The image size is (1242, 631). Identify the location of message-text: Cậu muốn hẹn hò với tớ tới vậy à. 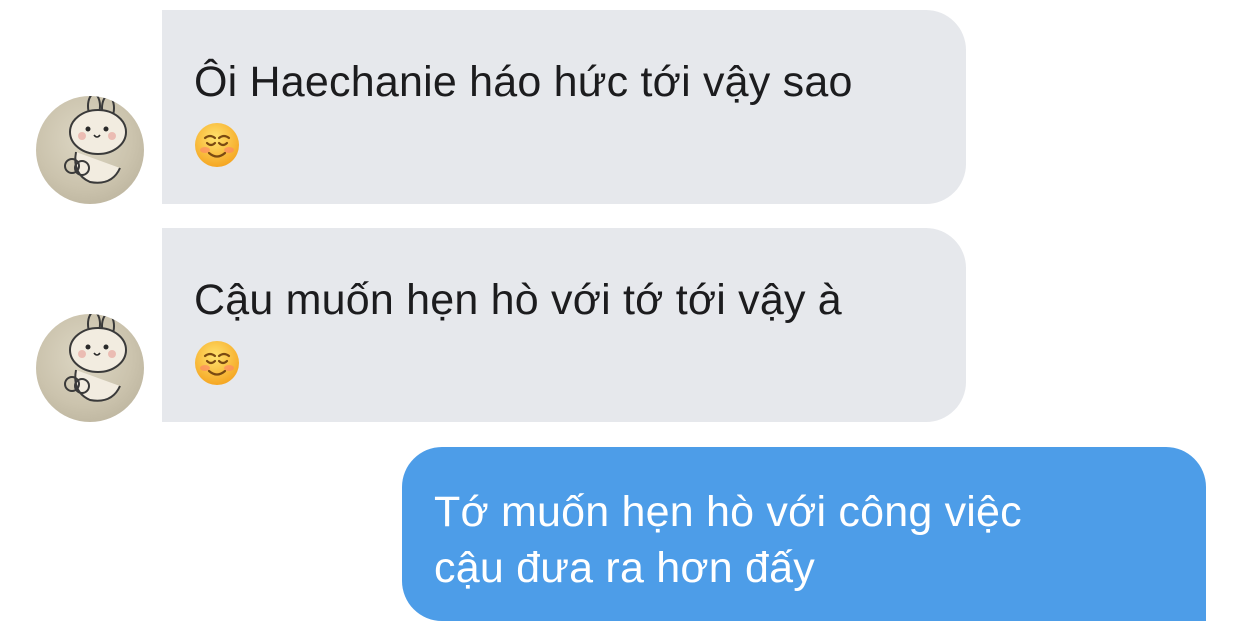
(518, 300).